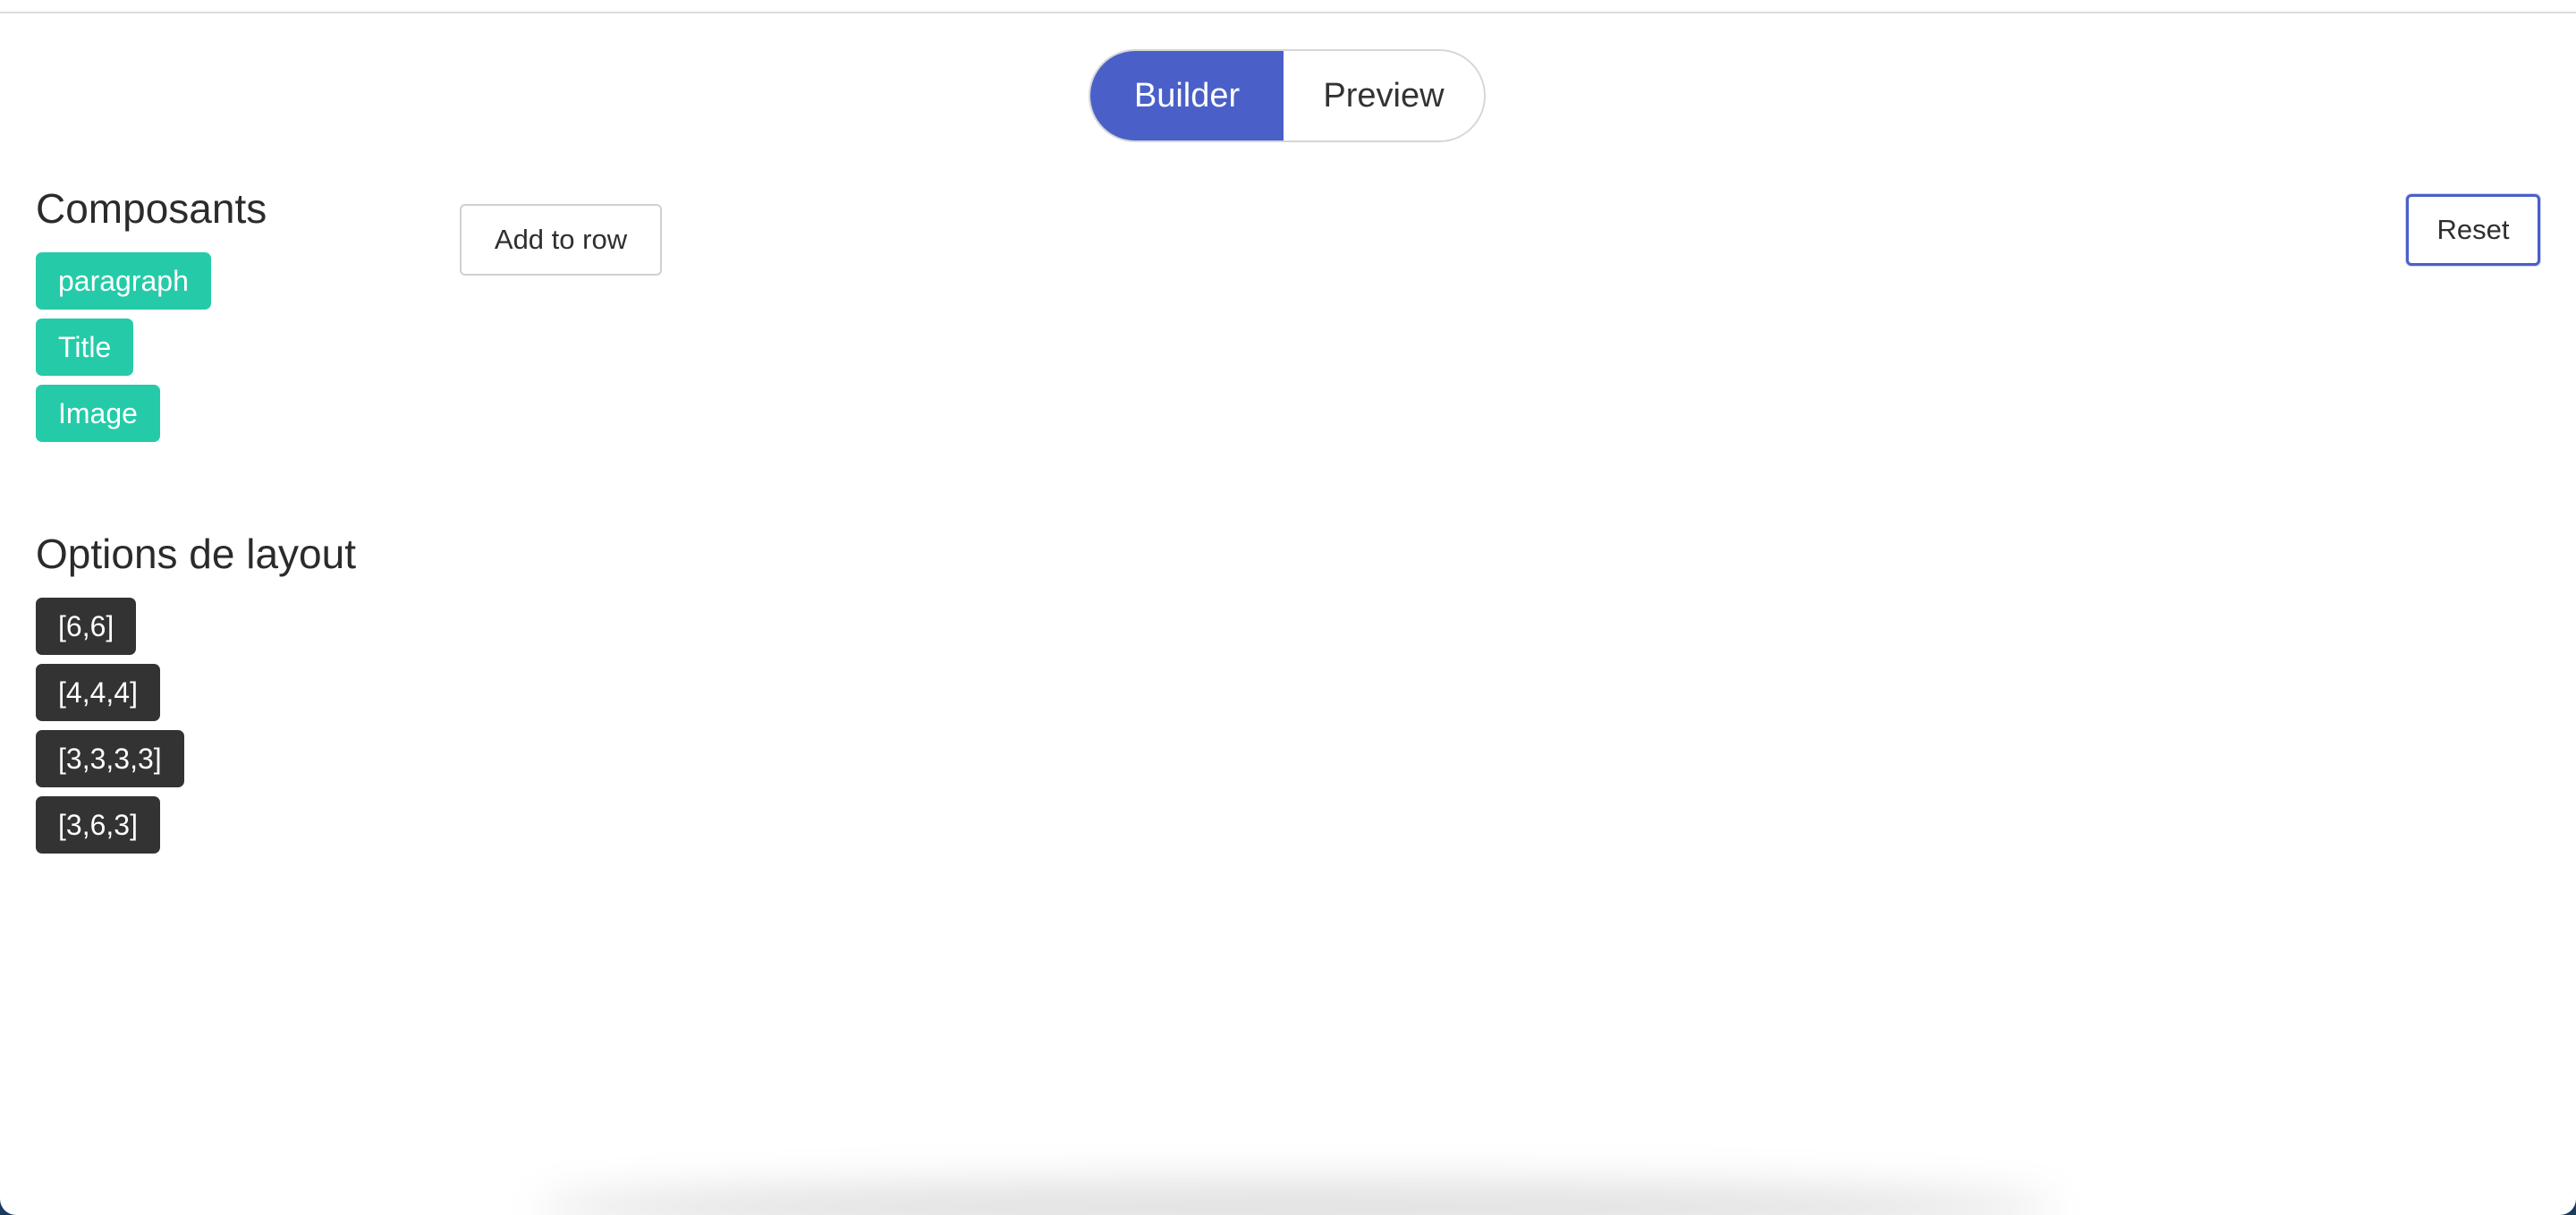  I want to click on builder-mode-button: Builder, so click(1187, 96).